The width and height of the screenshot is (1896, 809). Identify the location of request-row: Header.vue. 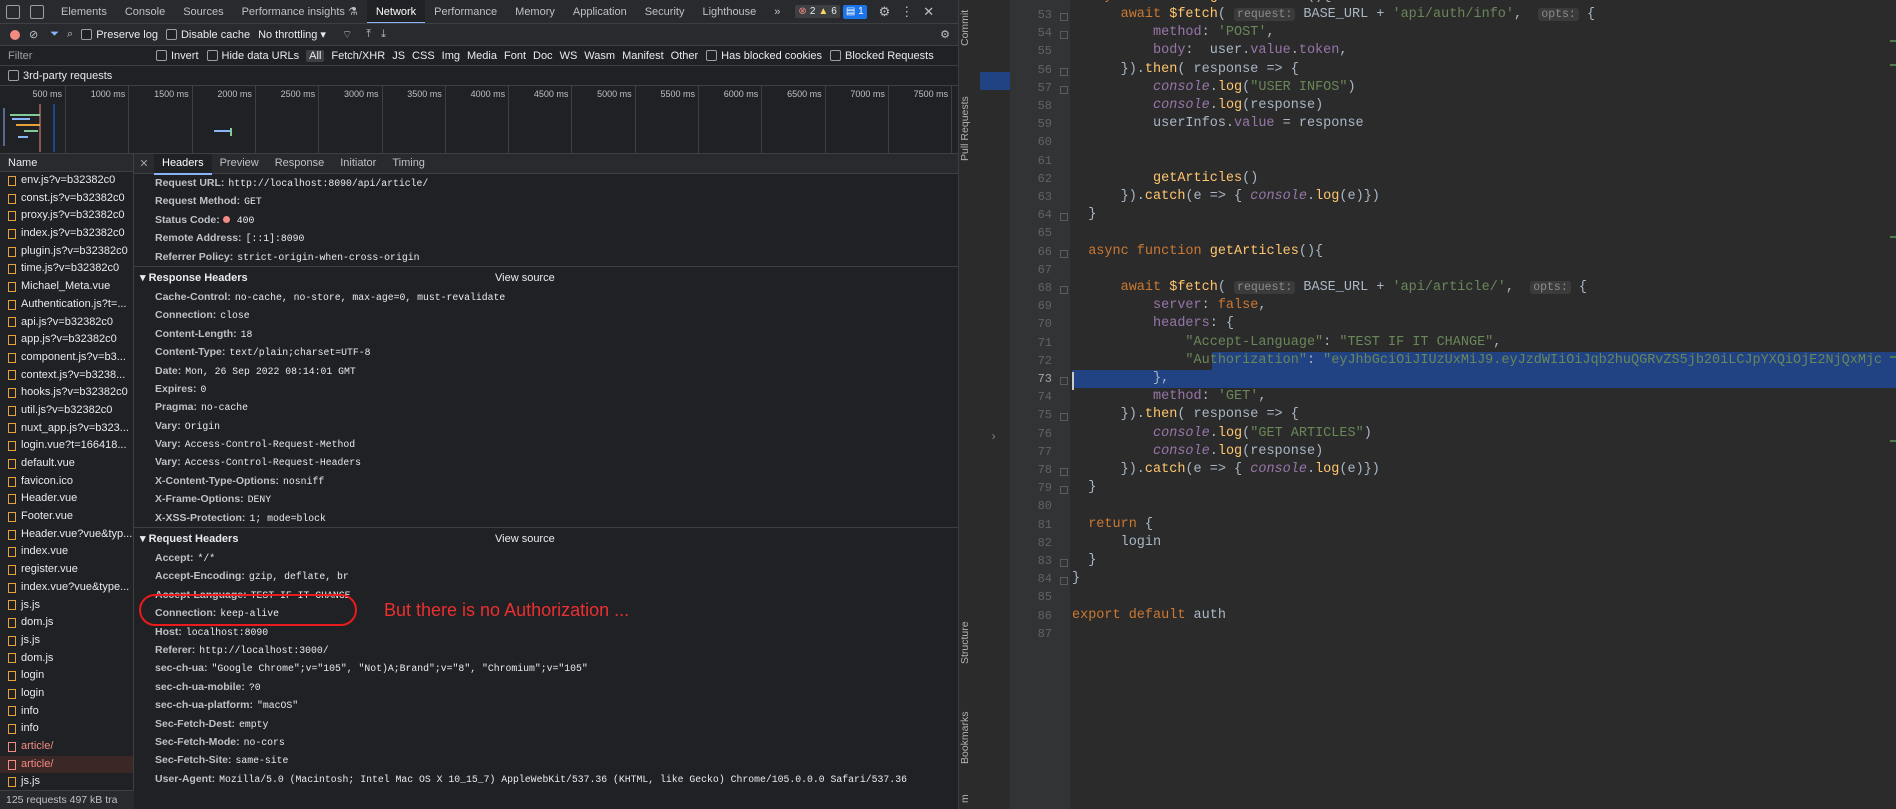
(66, 499).